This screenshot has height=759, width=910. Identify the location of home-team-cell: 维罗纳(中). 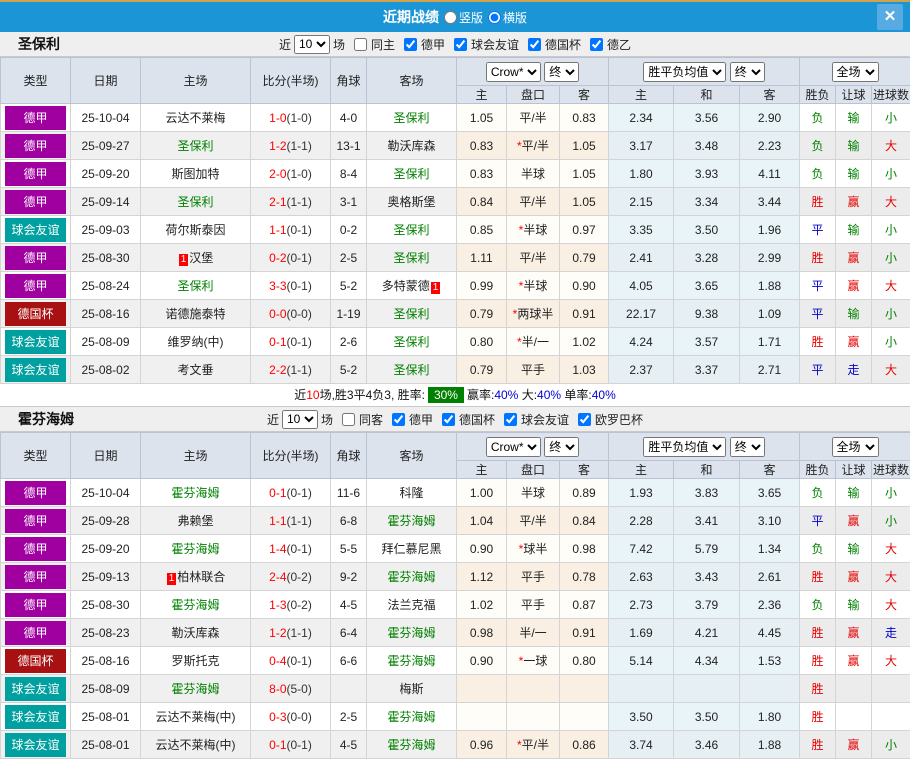
(196, 342).